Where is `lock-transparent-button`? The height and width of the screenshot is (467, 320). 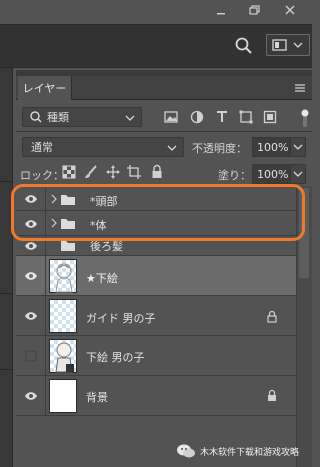 lock-transparent-button is located at coordinates (69, 172).